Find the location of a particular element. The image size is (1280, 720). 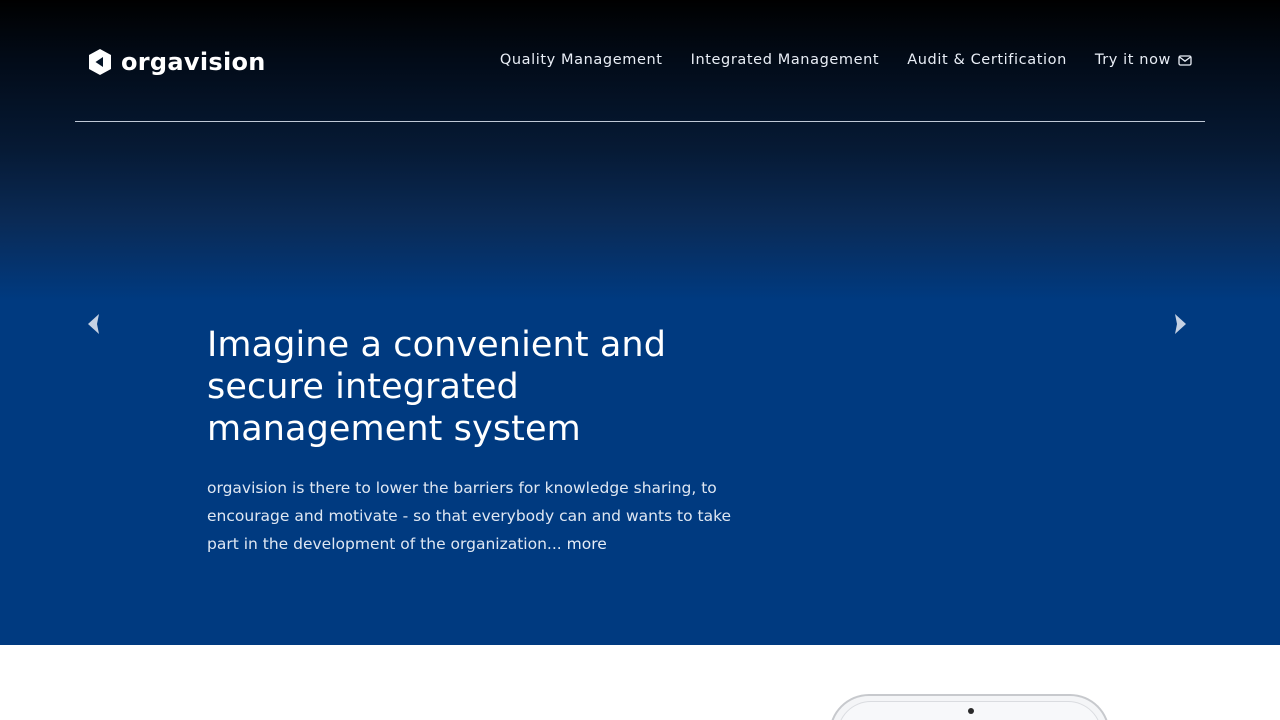

nav-quality-management: Quality Management is located at coordinates (581, 60).